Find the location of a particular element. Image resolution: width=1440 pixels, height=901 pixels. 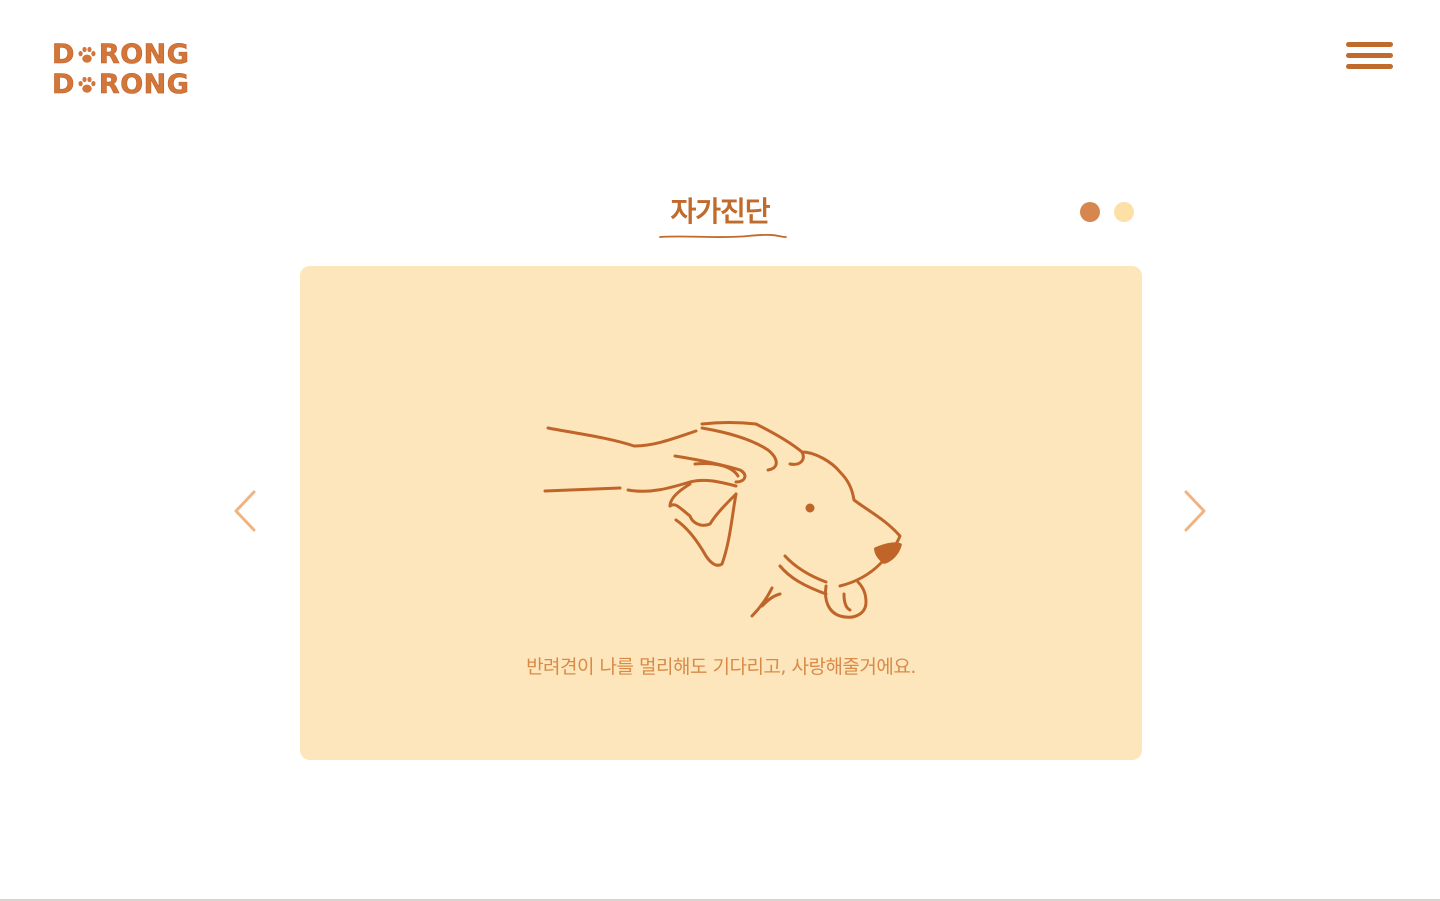

page-title: 자가진단 is located at coordinates (720, 211).